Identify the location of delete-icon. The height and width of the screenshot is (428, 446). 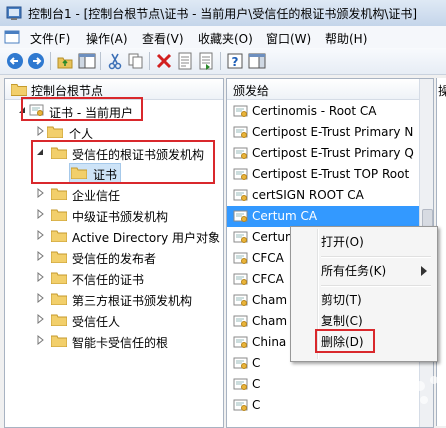
(164, 61).